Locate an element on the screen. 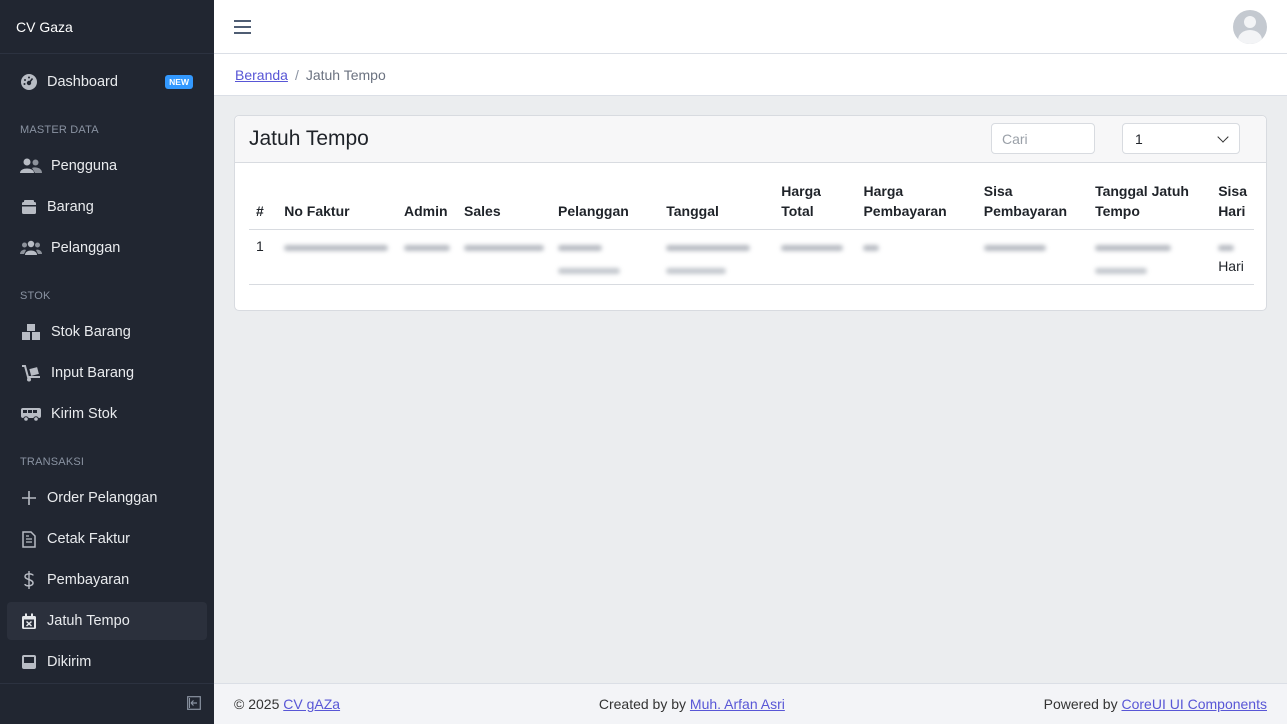 The image size is (1287, 724). calendar-x-icon is located at coordinates (29, 621).